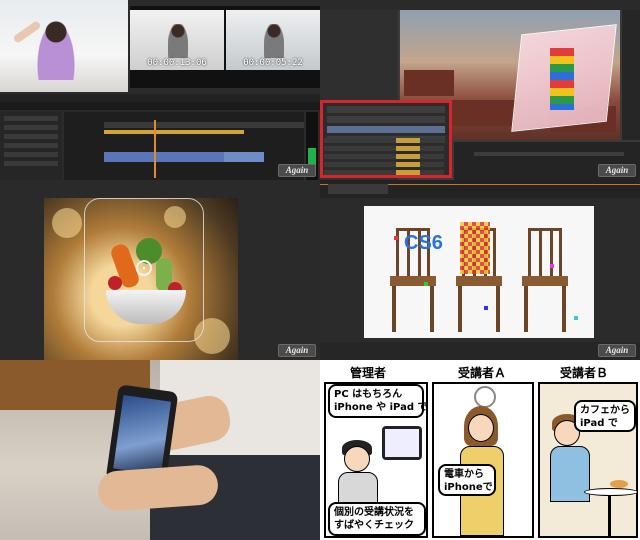  Describe the element at coordinates (273, 63) in the screenshot. I see `timecode-right: 00:00:05:22` at that location.